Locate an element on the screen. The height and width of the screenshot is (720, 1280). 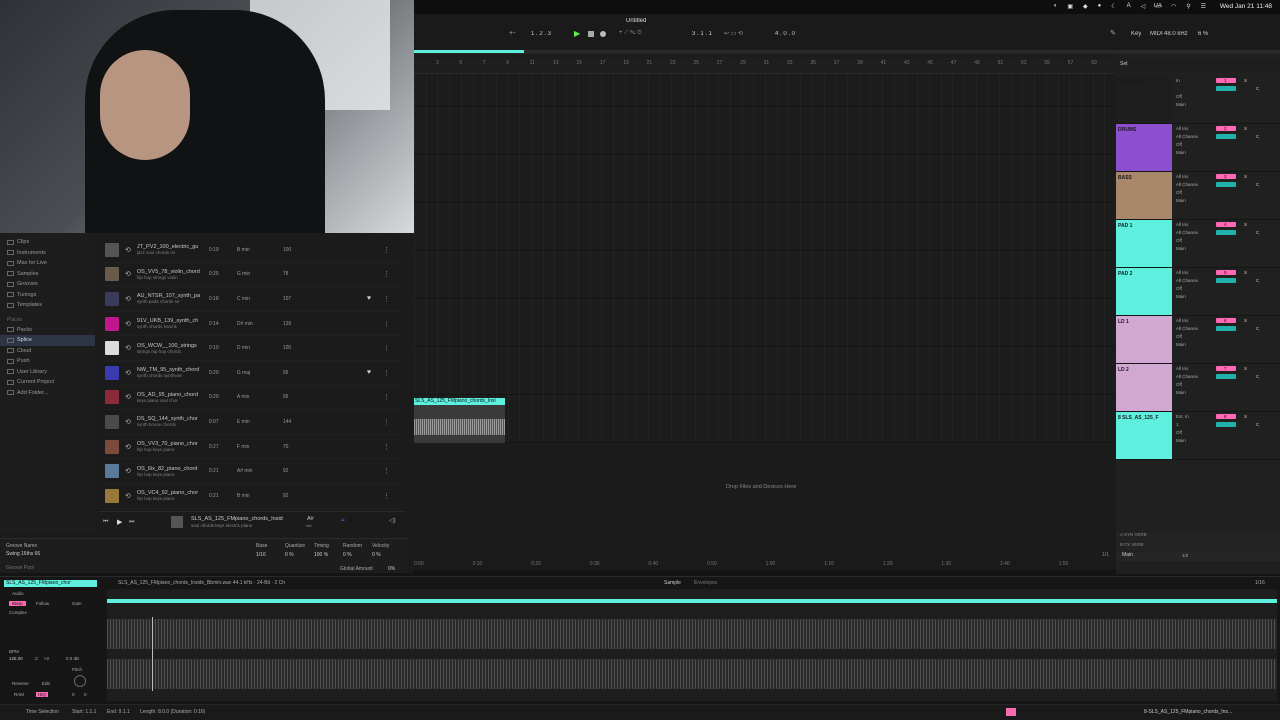
track-header: BASS All Ins All Channe Off Main 3 S C is located at coordinates (1198, 196).